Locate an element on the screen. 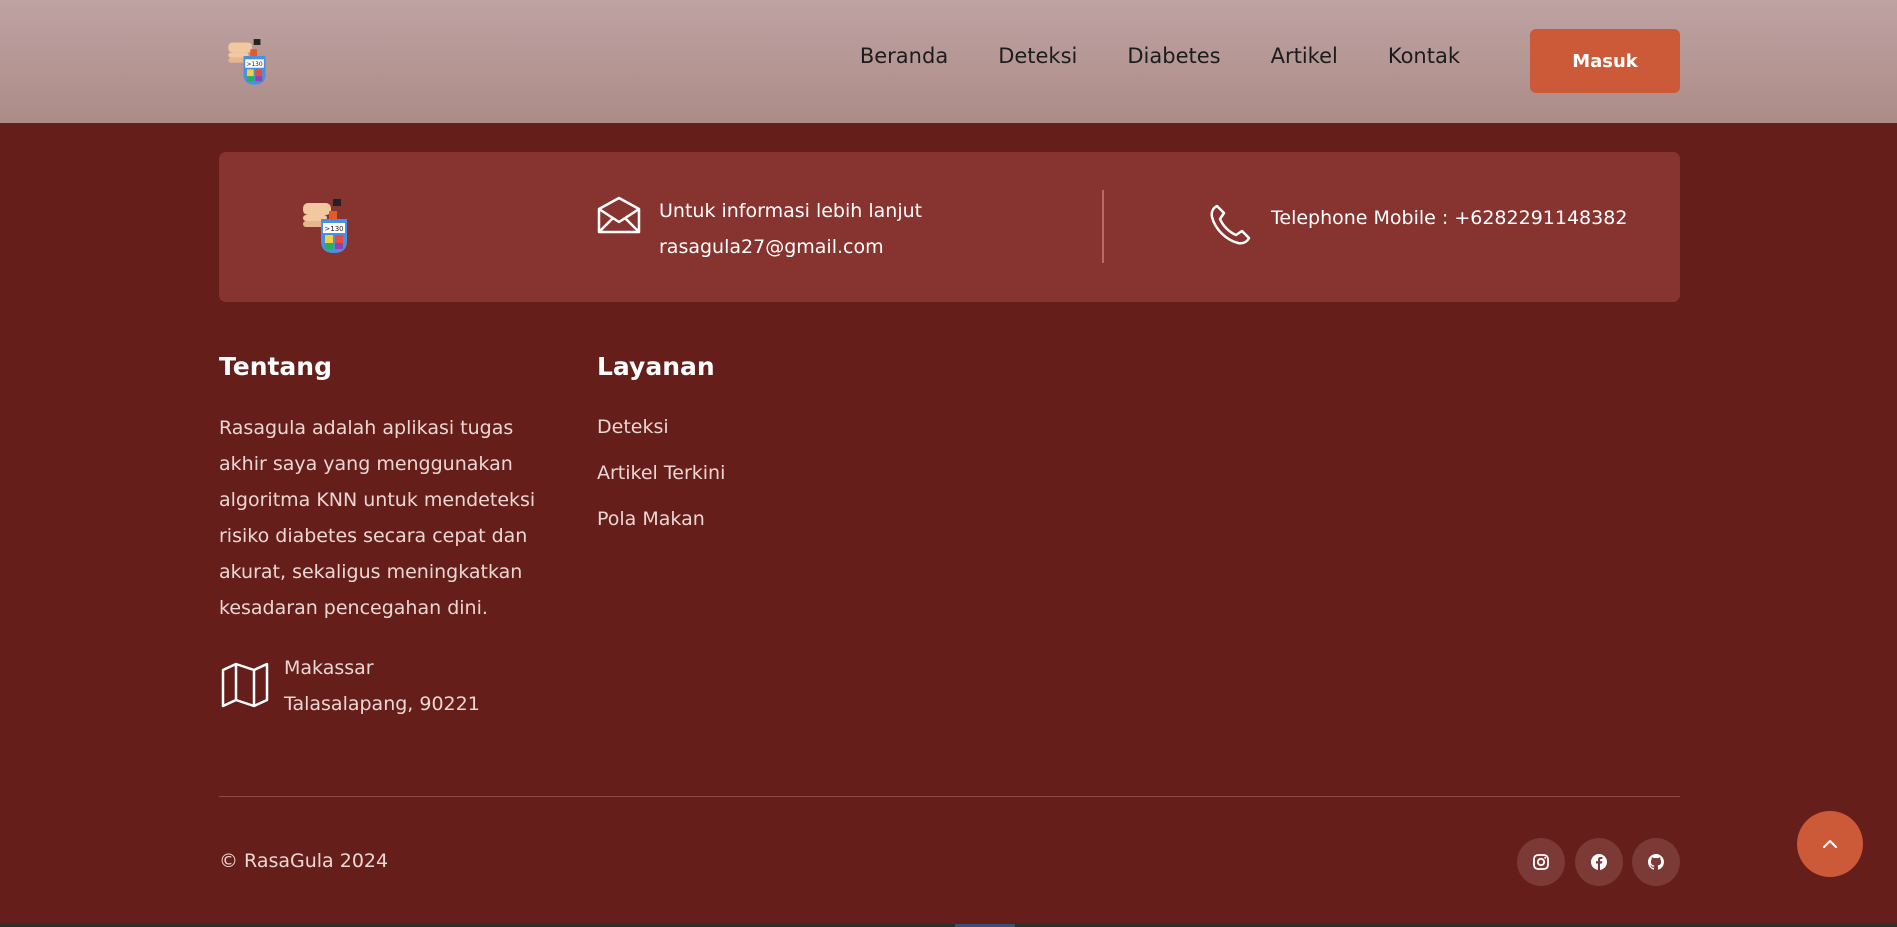 Image resolution: width=1897 pixels, height=927 pixels. address: Makassar Talasalapang, 90221 is located at coordinates (382, 686).